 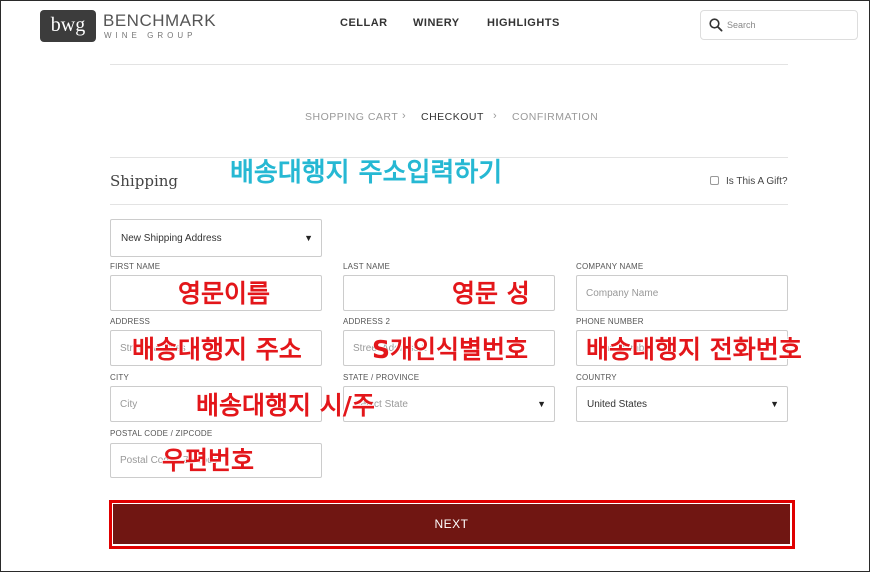 What do you see at coordinates (682, 293) in the screenshot?
I see `company-field` at bounding box center [682, 293].